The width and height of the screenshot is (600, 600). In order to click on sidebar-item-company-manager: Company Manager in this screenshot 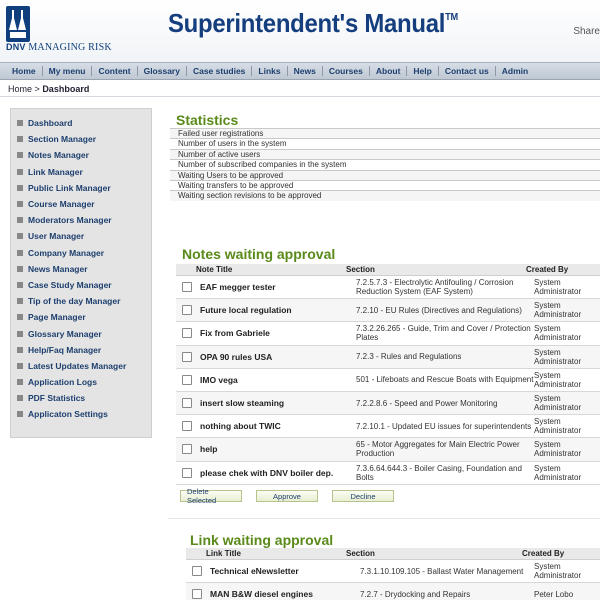, I will do `click(84, 253)`.